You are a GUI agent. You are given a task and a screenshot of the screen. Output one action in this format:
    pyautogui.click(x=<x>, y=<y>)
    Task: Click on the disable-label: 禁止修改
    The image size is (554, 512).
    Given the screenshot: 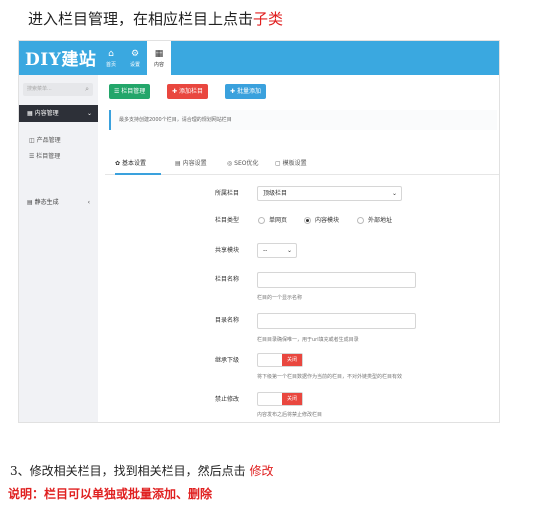 What is the action you would take?
    pyautogui.click(x=226, y=399)
    